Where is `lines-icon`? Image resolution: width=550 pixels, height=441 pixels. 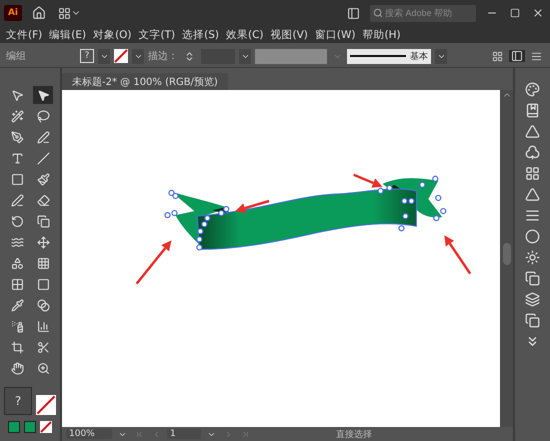
lines-icon is located at coordinates (532, 215).